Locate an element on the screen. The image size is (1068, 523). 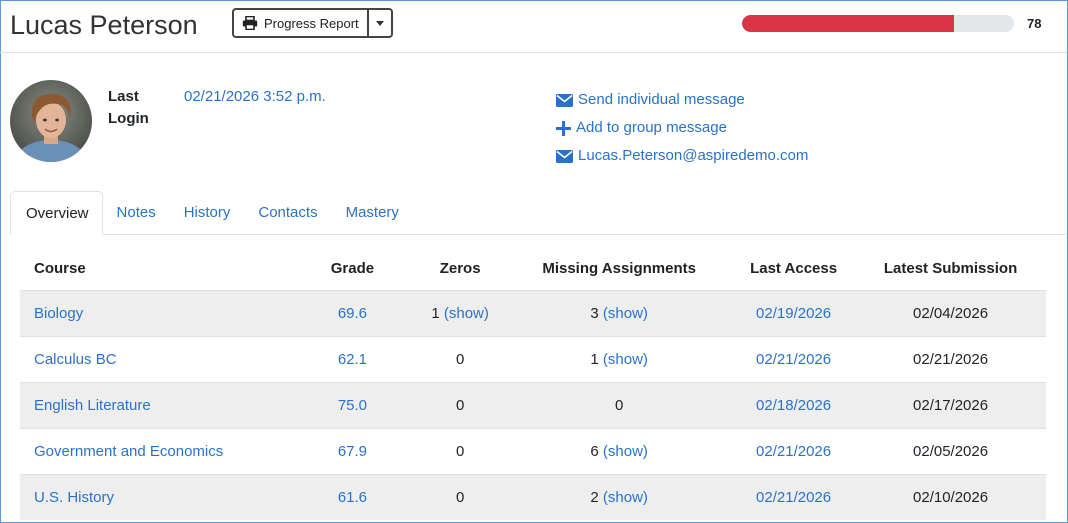
latest-submission-cell: 02/04/2026 is located at coordinates (950, 313).